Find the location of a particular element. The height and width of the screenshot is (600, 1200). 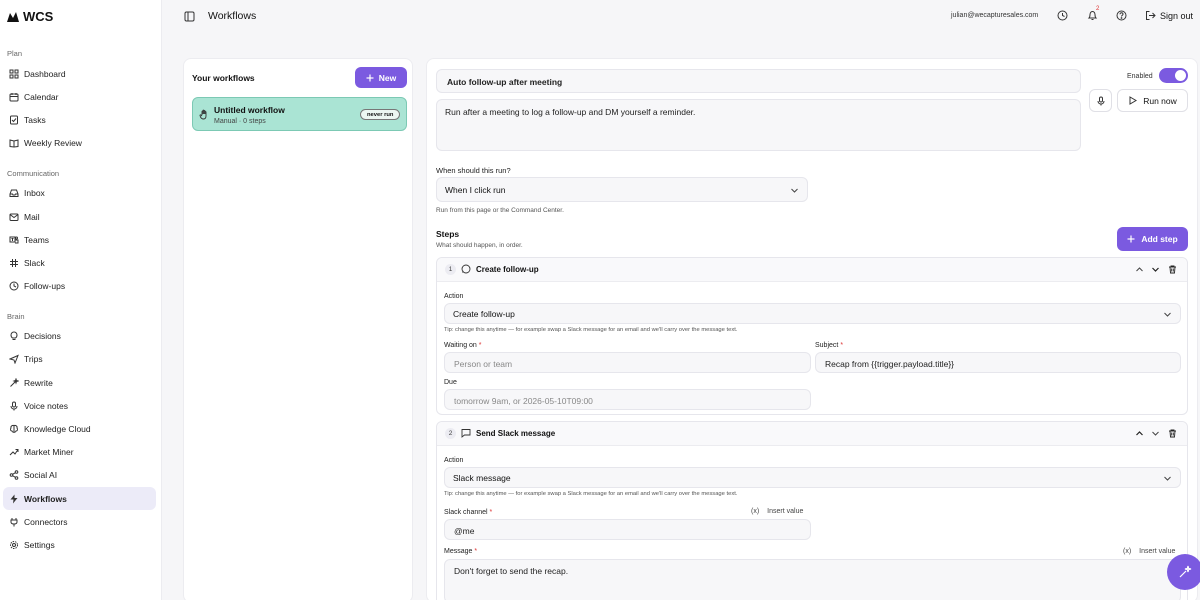

add-step-button: Add step is located at coordinates (1152, 239).